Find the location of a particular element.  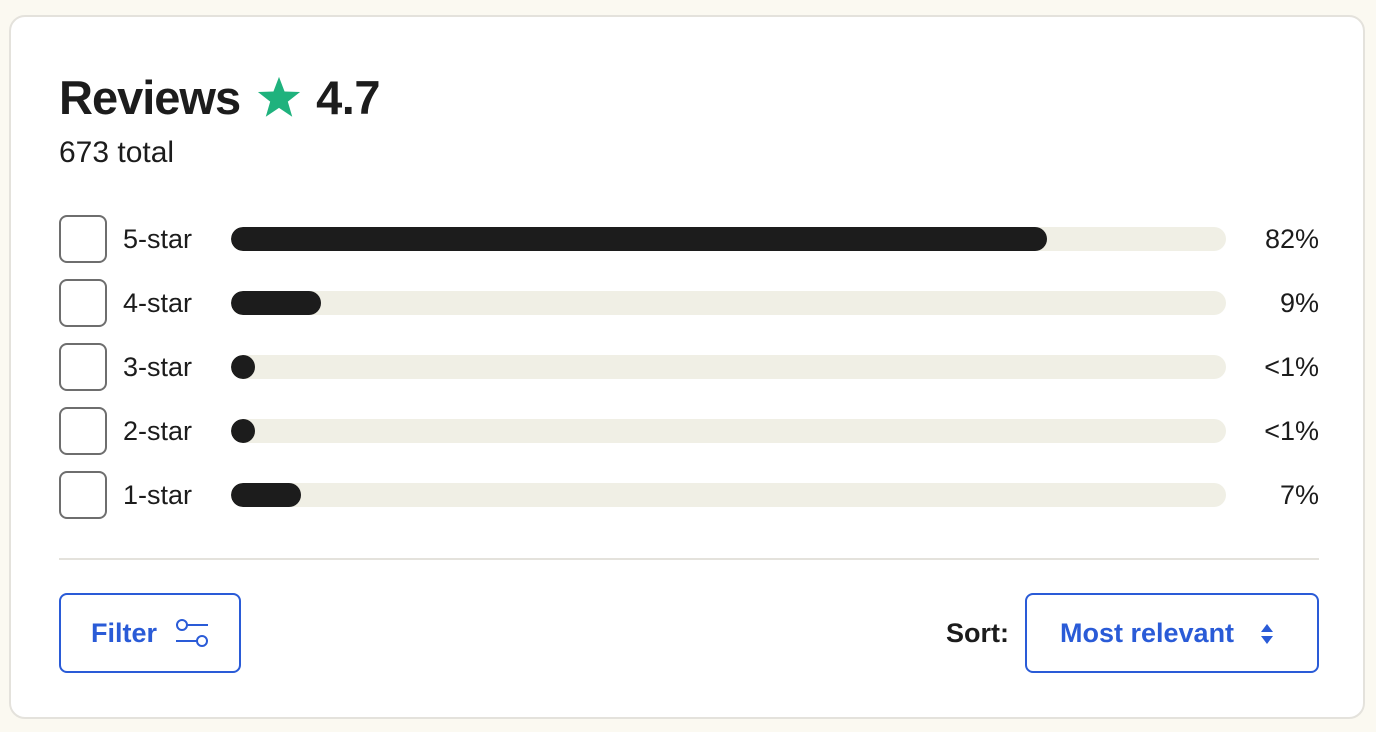

filter-3-star-checkbox is located at coordinates (83, 367).